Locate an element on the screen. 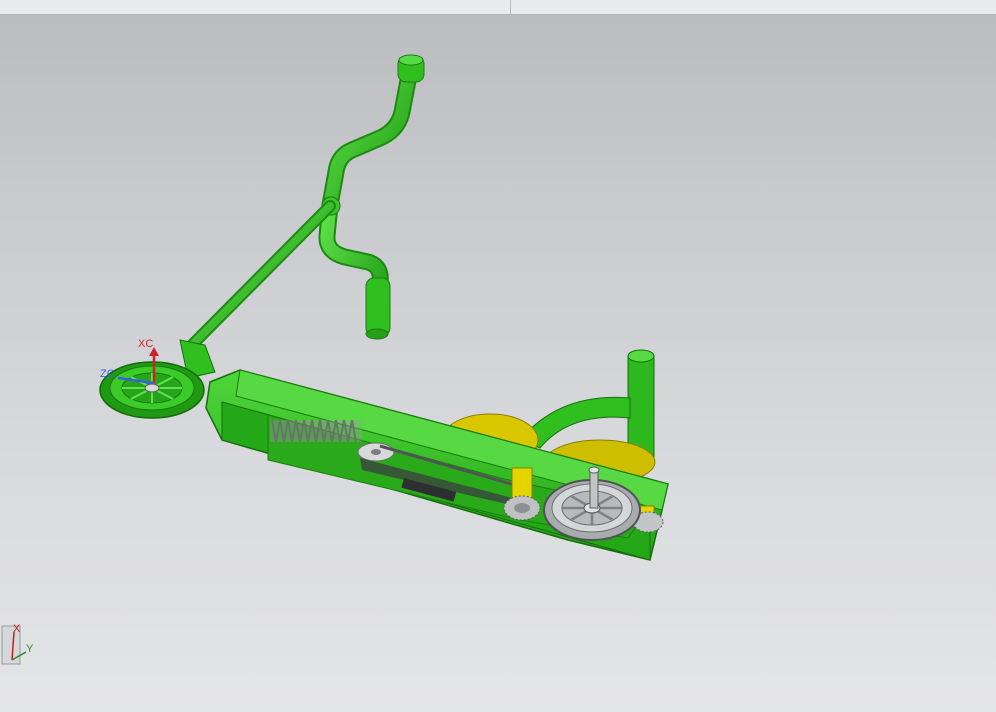  steering-column is located at coordinates (257, 289).